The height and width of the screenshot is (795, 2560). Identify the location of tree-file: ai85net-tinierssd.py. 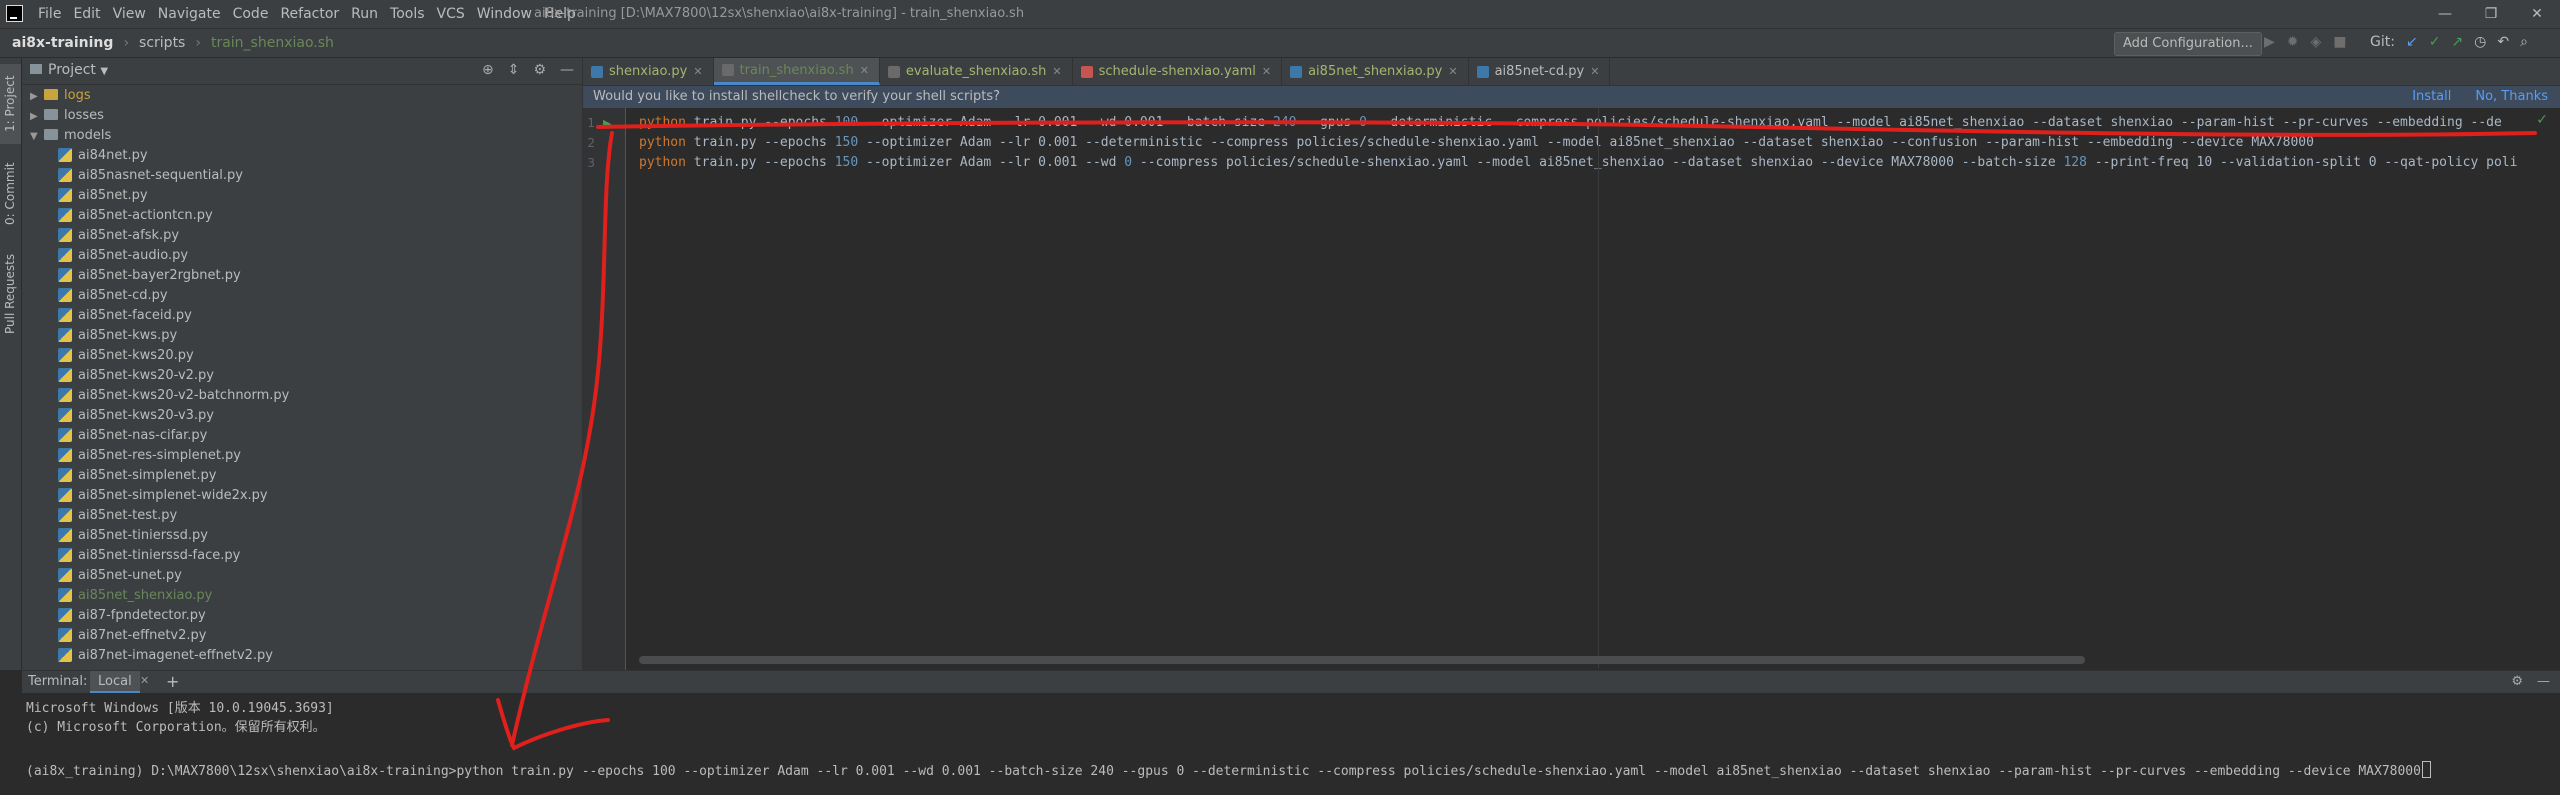
(133, 536).